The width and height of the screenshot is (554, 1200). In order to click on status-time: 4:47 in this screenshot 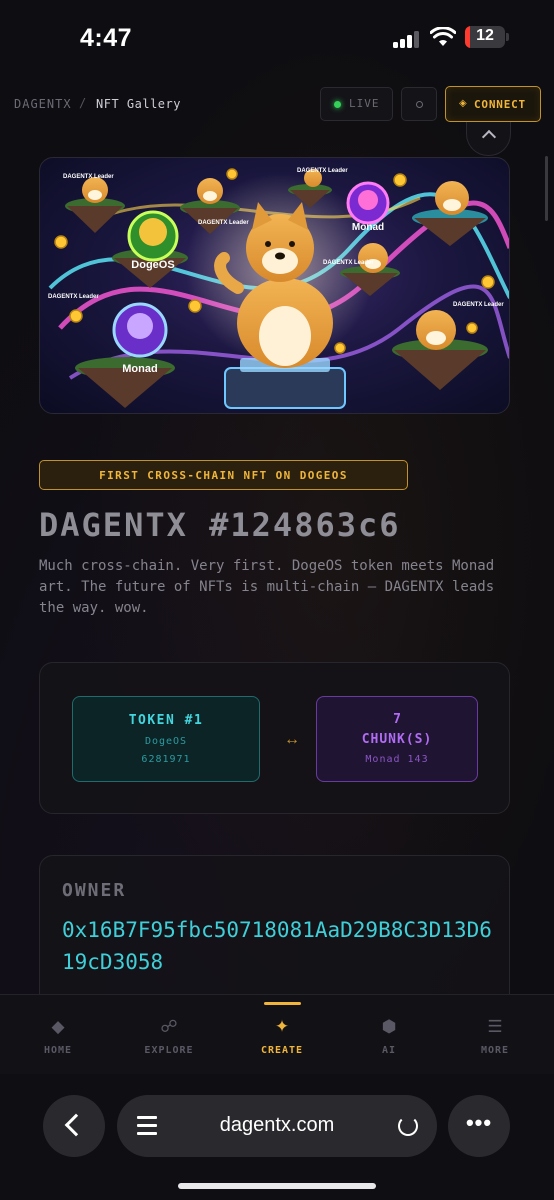, I will do `click(106, 38)`.